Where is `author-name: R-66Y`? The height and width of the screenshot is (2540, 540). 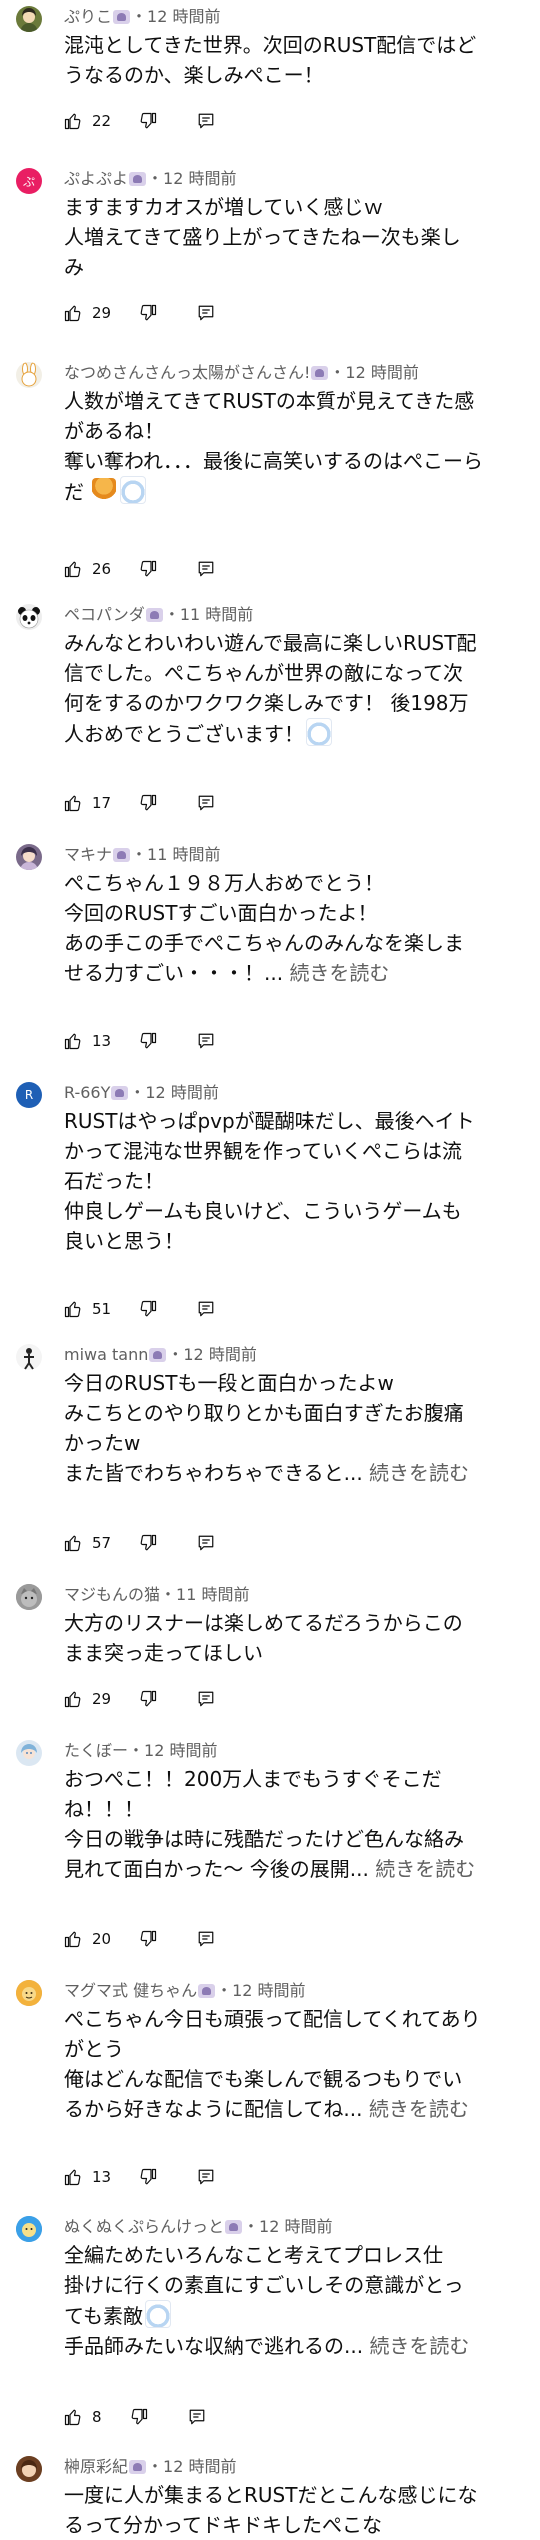
author-name: R-66Y is located at coordinates (87, 1092).